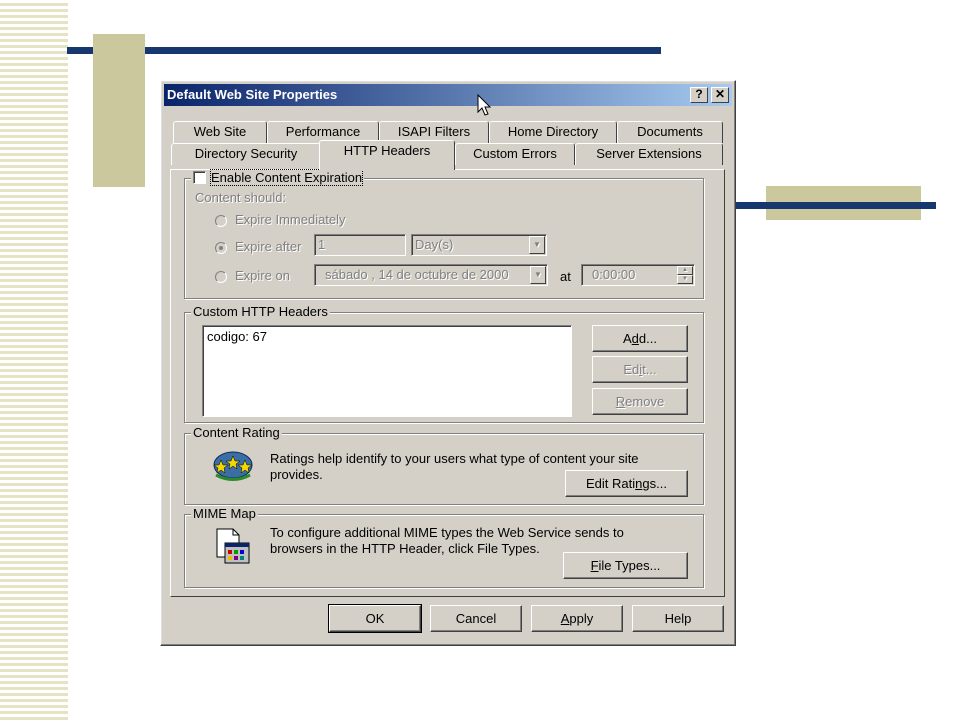  I want to click on tab-server-extensions: Server Extensions, so click(649, 154).